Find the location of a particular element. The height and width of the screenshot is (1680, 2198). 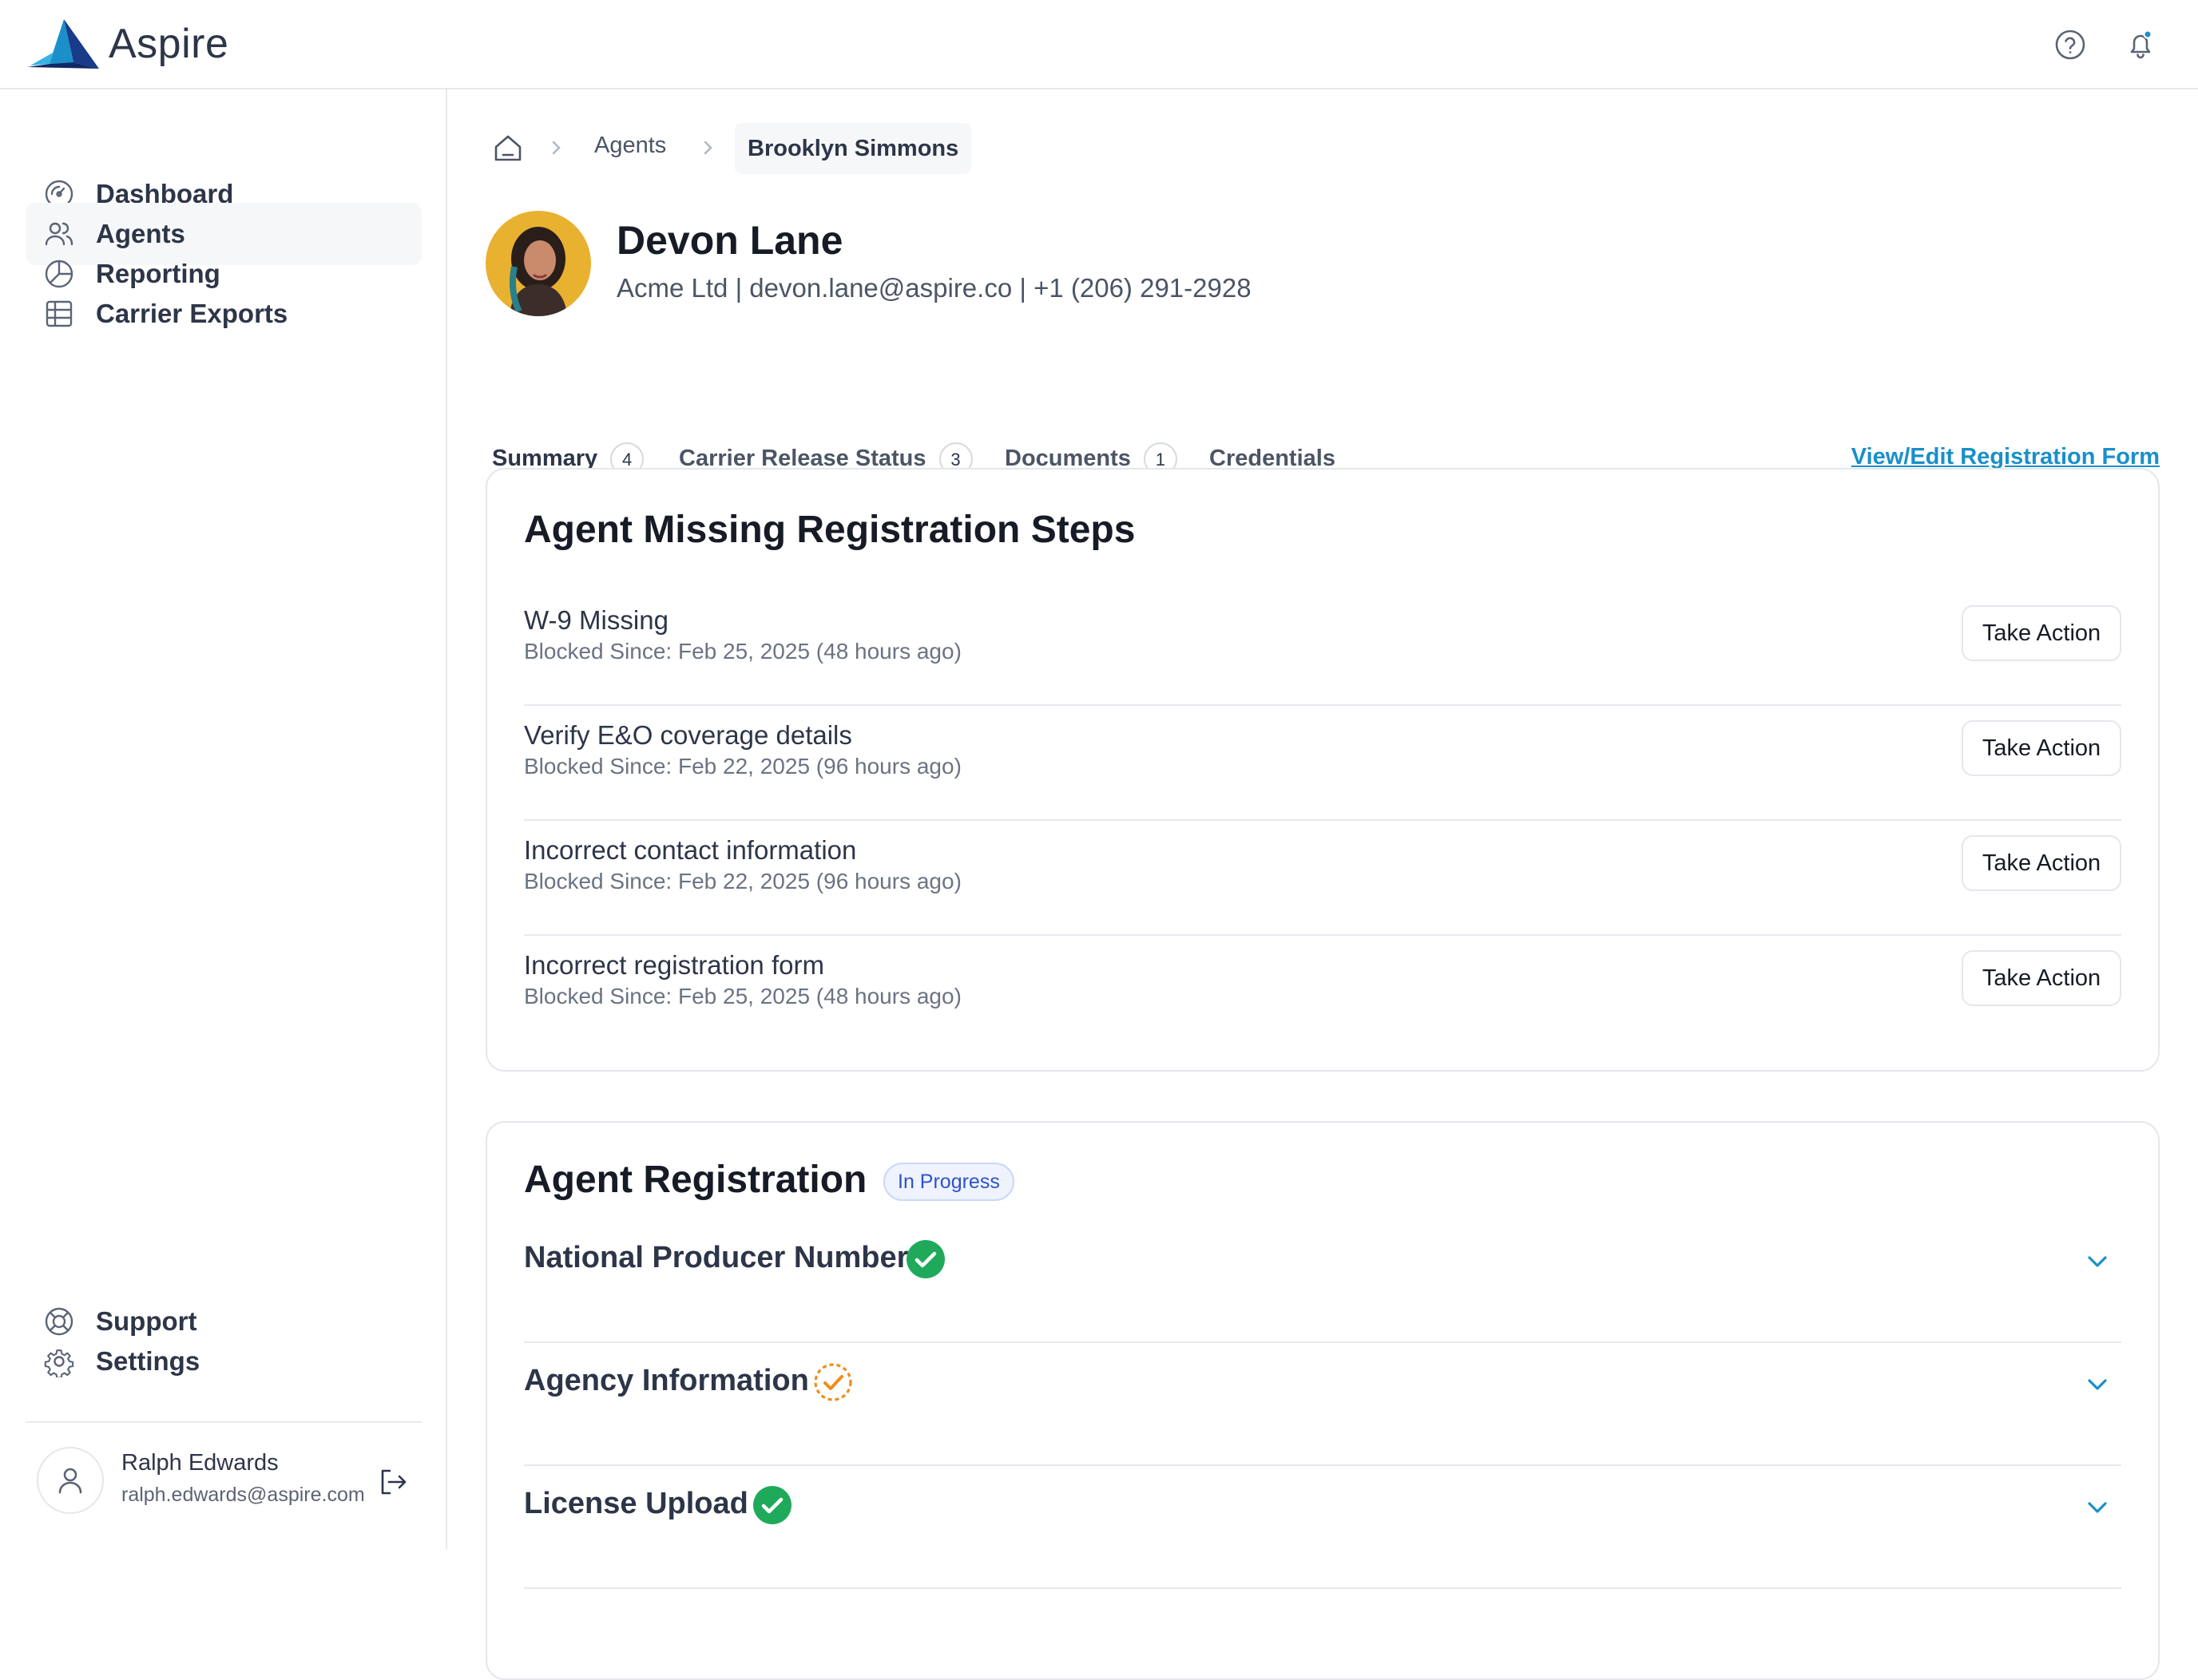

table-icon is located at coordinates (59, 313).